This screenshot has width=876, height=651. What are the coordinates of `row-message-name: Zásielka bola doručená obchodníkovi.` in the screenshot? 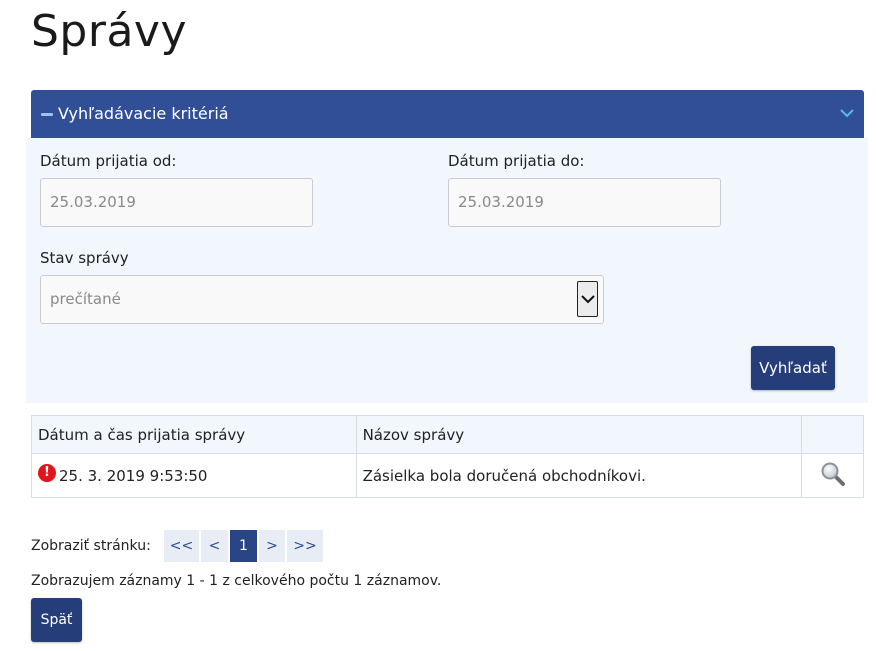 It's located at (579, 475).